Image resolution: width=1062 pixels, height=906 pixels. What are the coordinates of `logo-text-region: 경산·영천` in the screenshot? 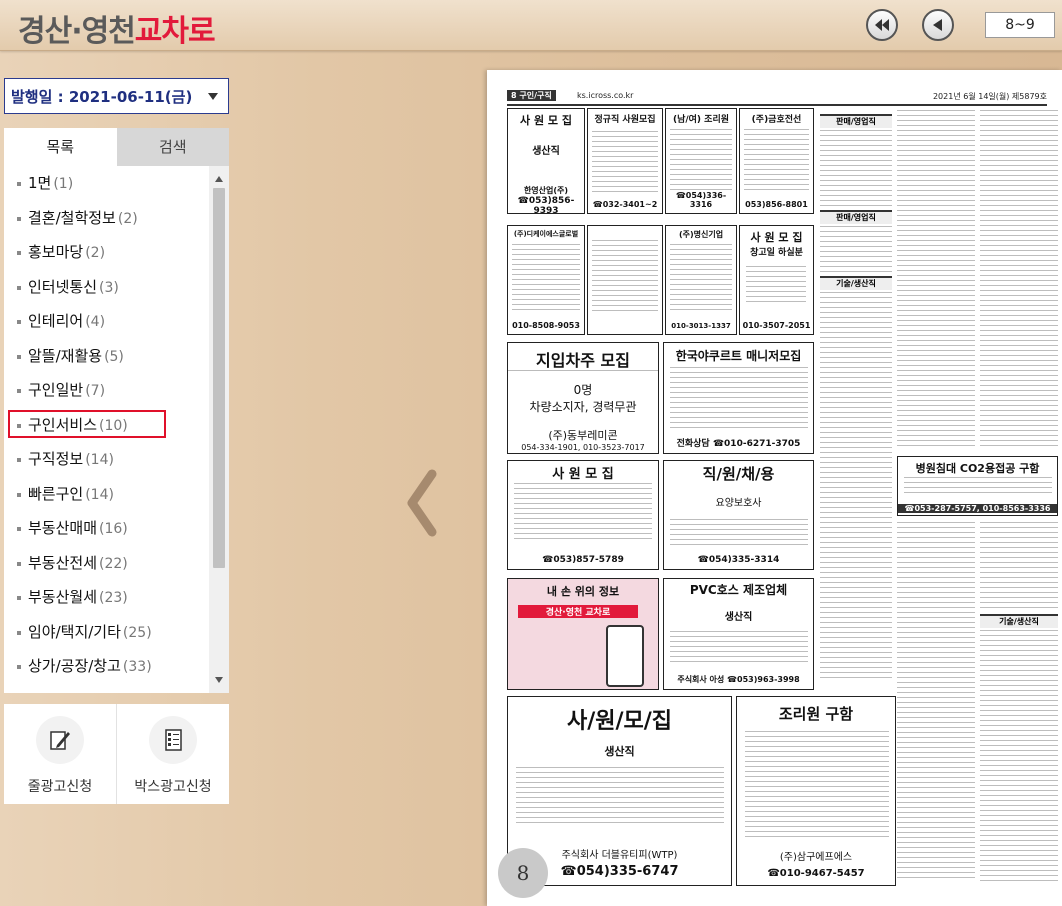 It's located at (77, 31).